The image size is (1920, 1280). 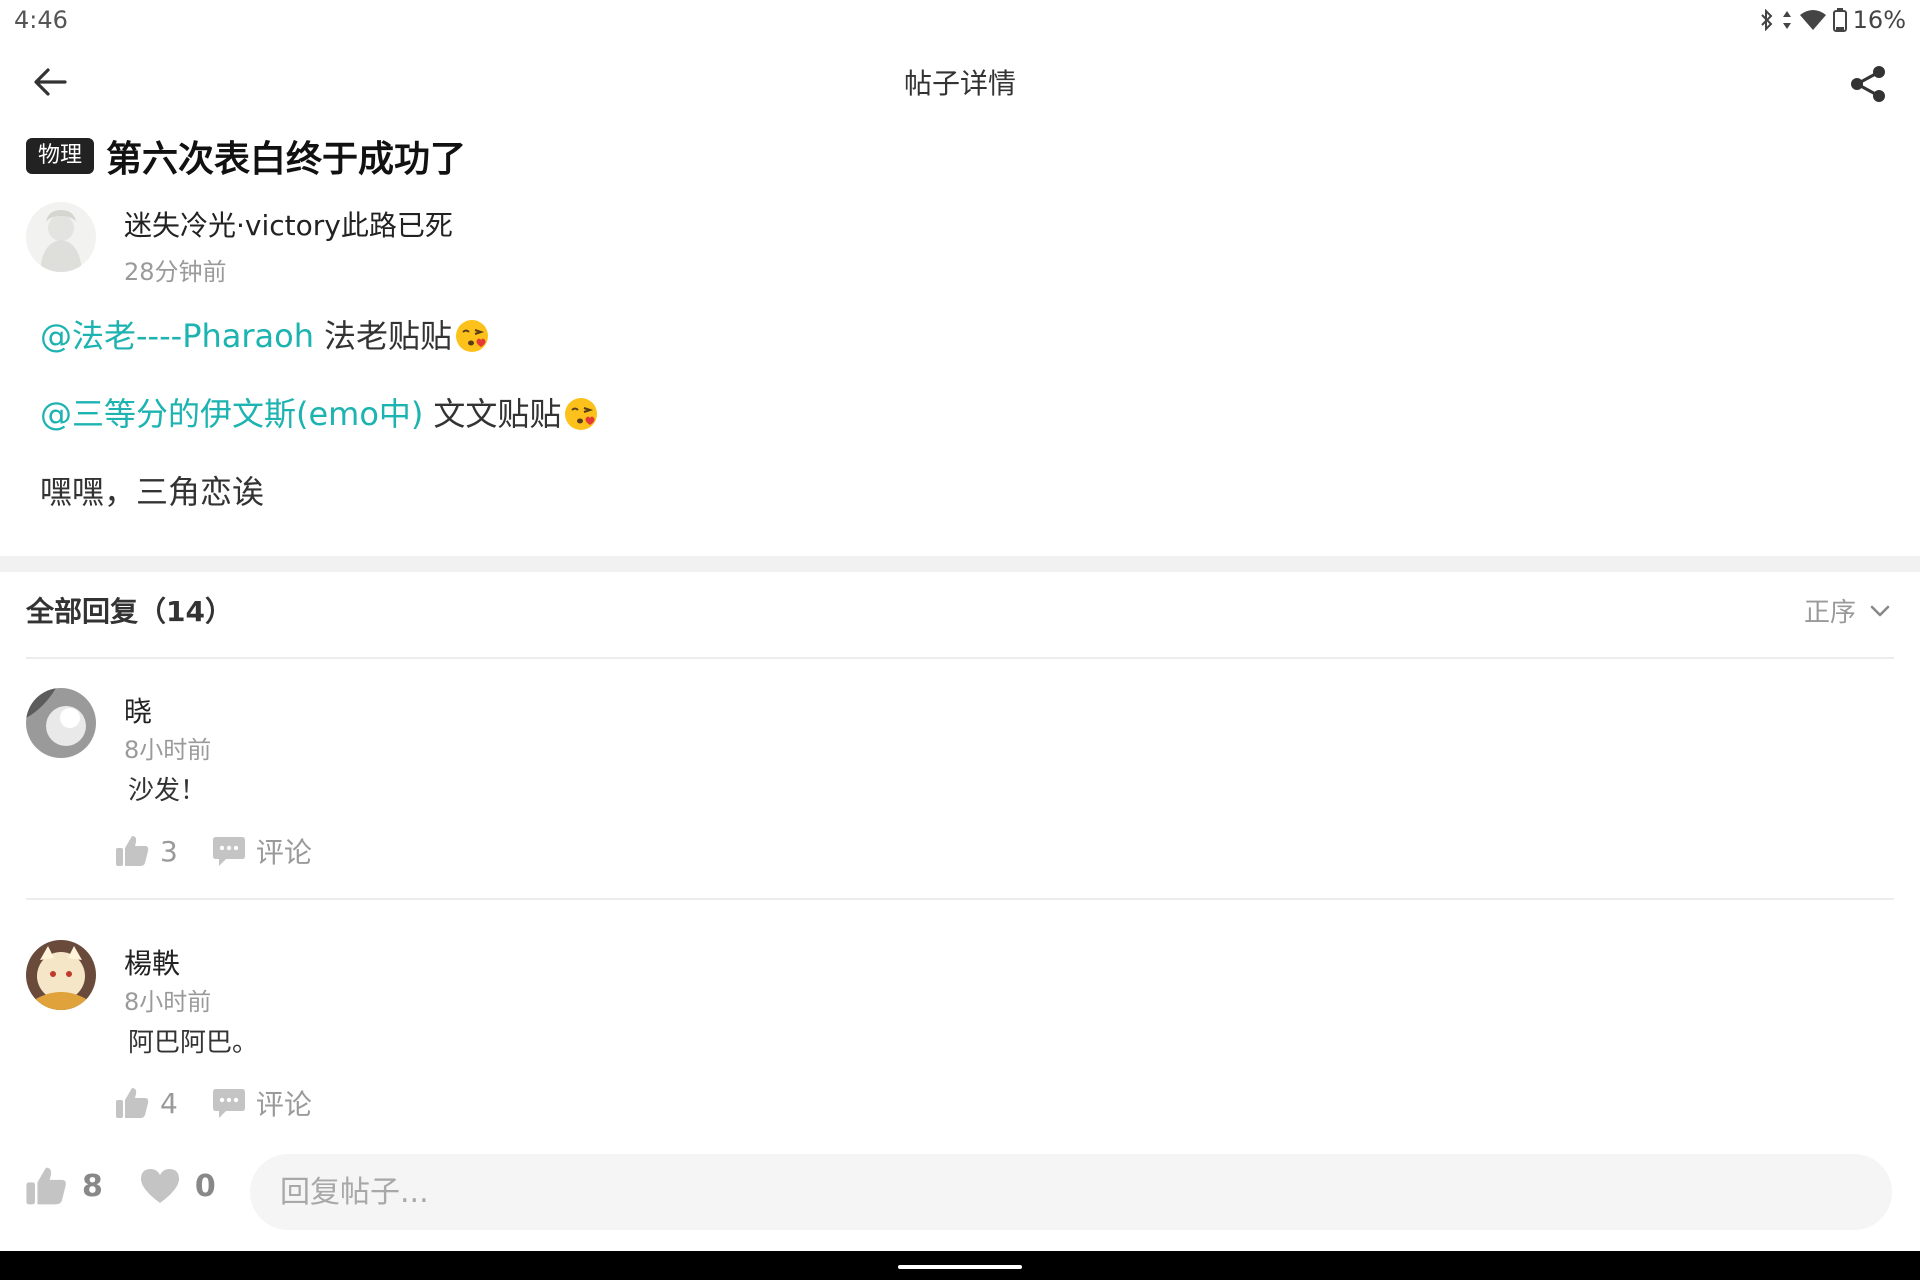 I want to click on home-indicator, so click(x=960, y=1267).